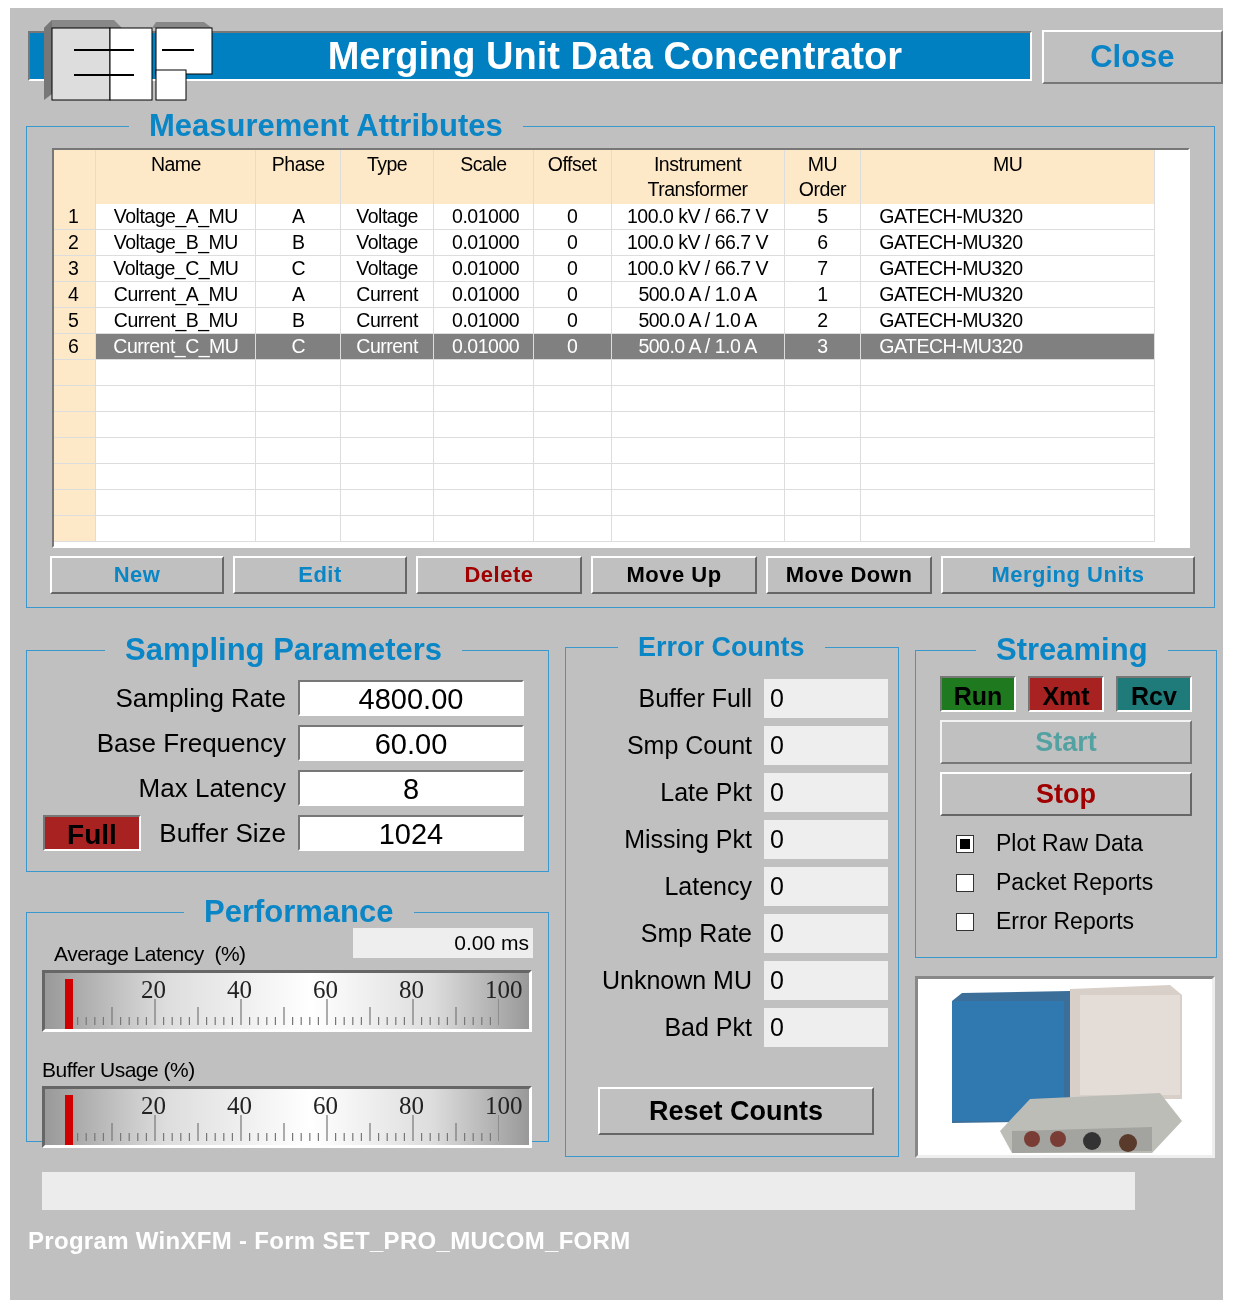  I want to click on count-label: Latency, so click(708, 886).